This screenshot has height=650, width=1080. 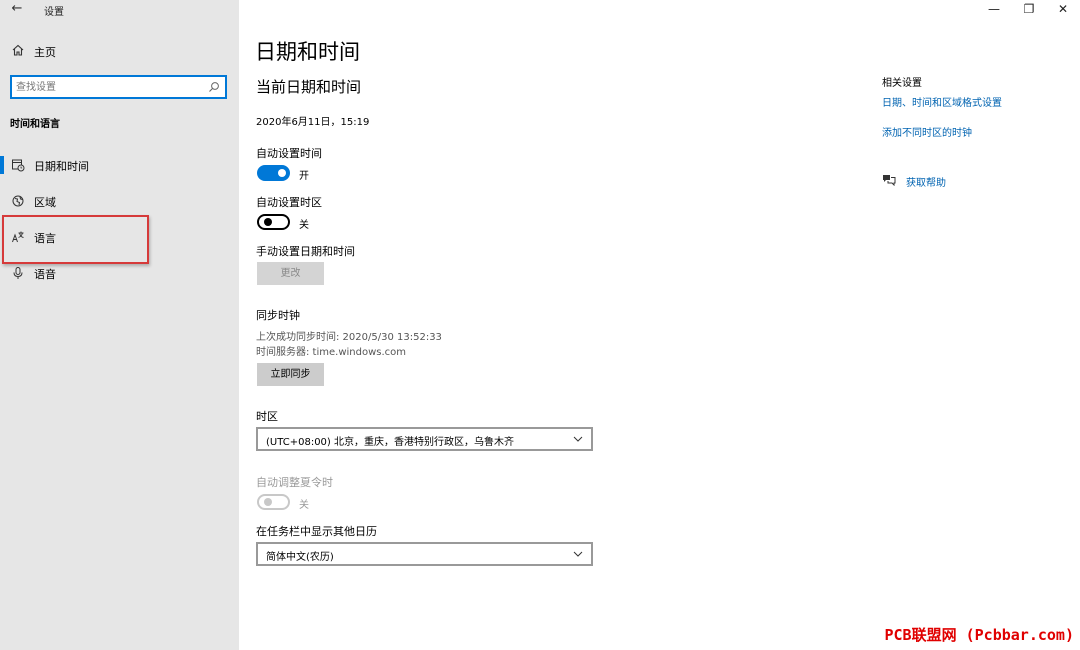 I want to click on app-title: 设置, so click(x=54, y=12).